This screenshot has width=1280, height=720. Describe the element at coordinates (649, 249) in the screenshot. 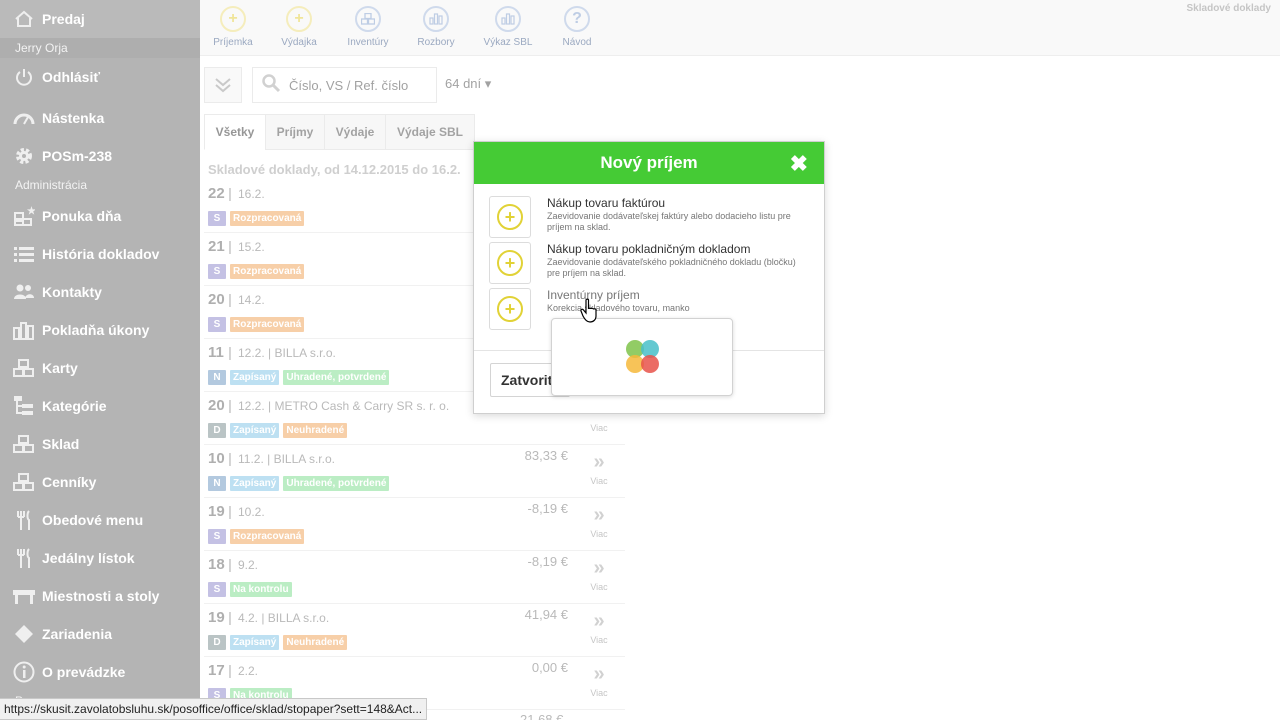

I see `option-title: Nákup tovaru pokladničným dokladom` at that location.